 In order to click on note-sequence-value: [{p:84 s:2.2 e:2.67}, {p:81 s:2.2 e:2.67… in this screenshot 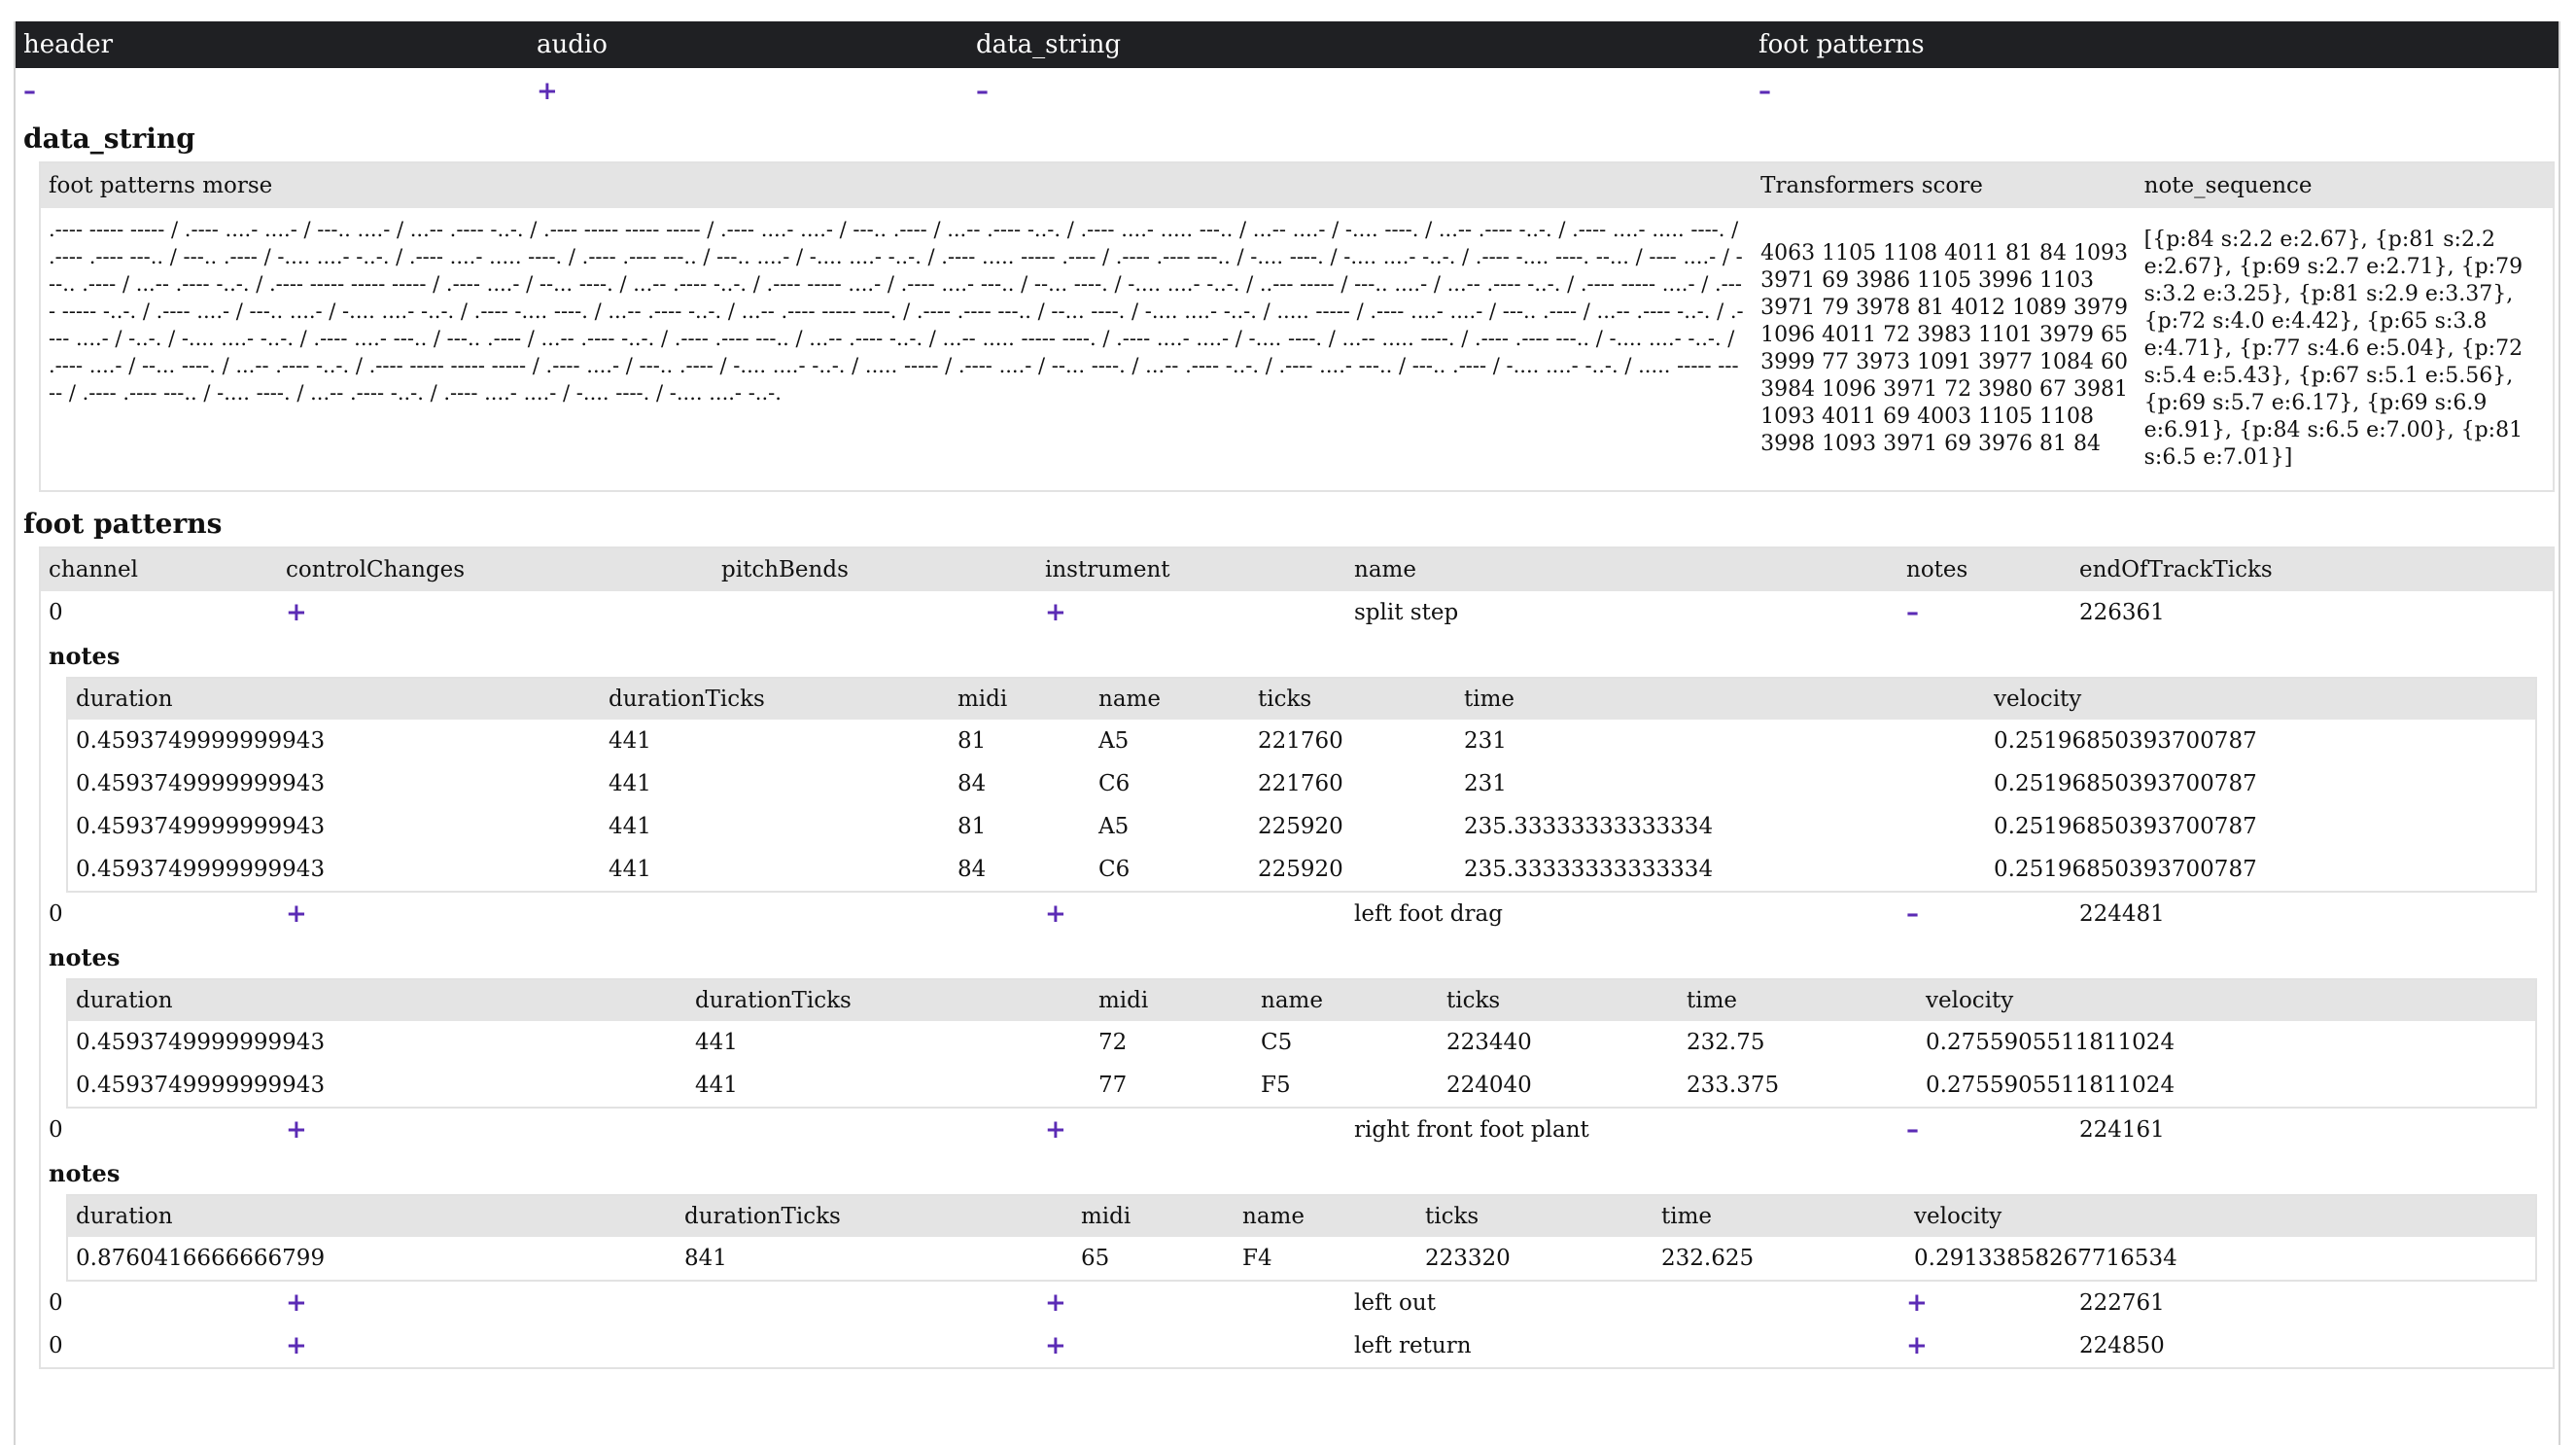, I will do `click(2334, 349)`.